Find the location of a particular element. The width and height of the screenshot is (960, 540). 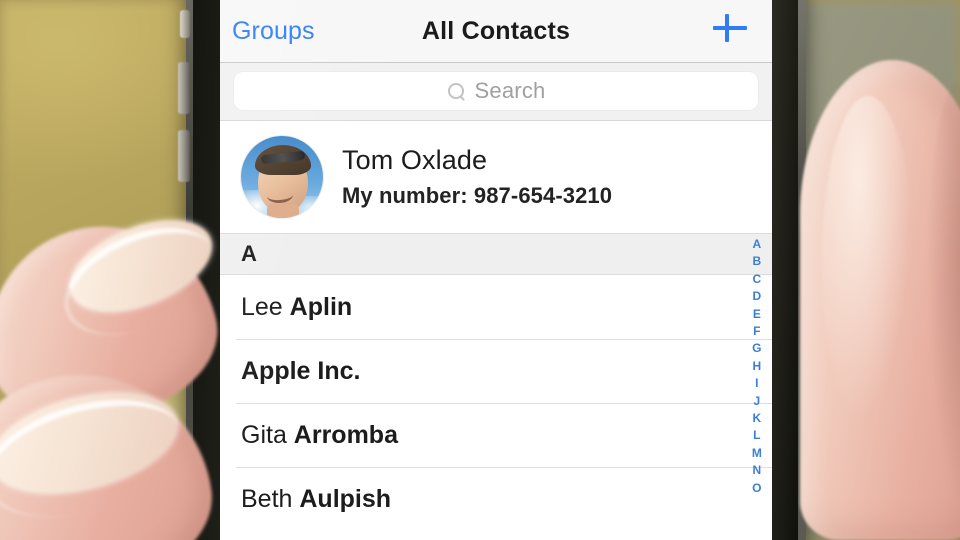

alpha-index-letter: C is located at coordinates (757, 279).